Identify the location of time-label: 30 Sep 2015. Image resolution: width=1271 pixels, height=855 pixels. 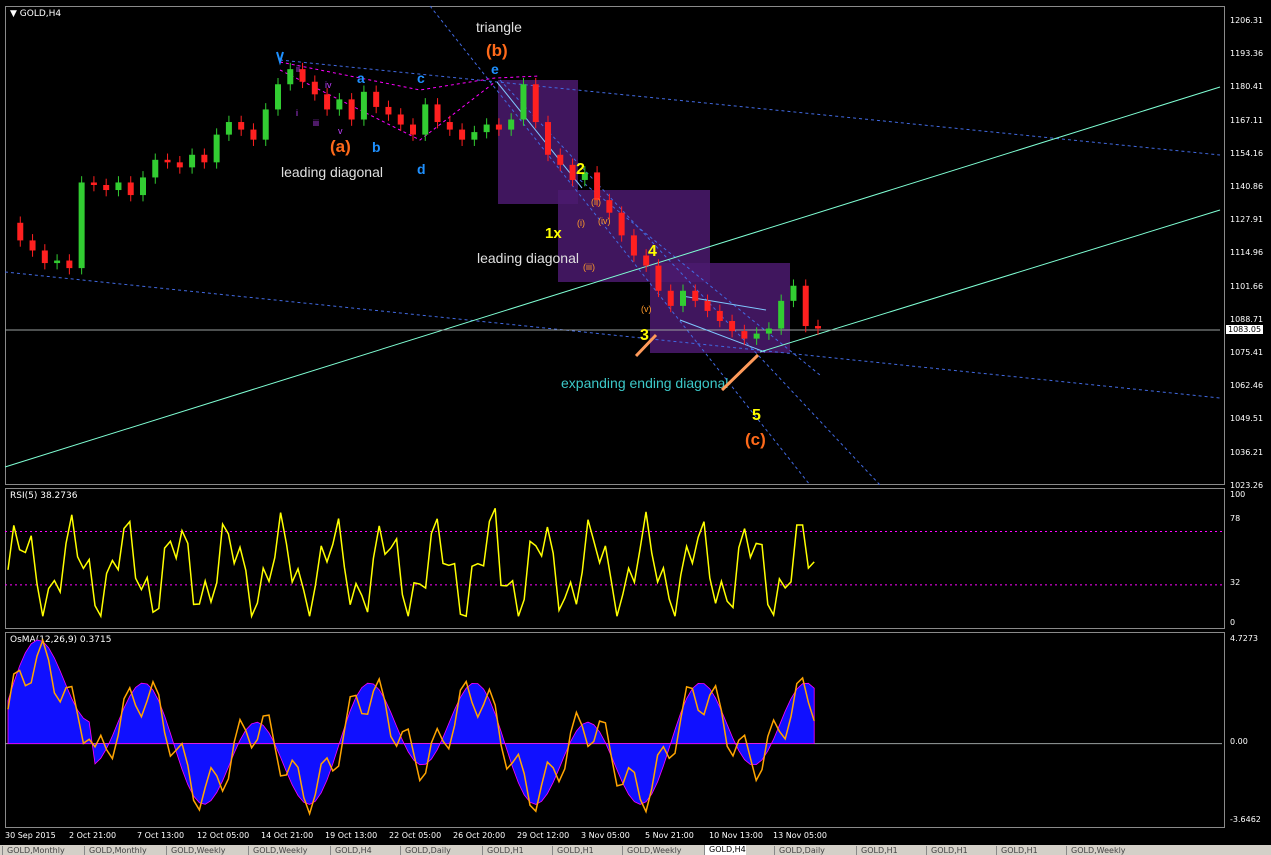
(30, 835).